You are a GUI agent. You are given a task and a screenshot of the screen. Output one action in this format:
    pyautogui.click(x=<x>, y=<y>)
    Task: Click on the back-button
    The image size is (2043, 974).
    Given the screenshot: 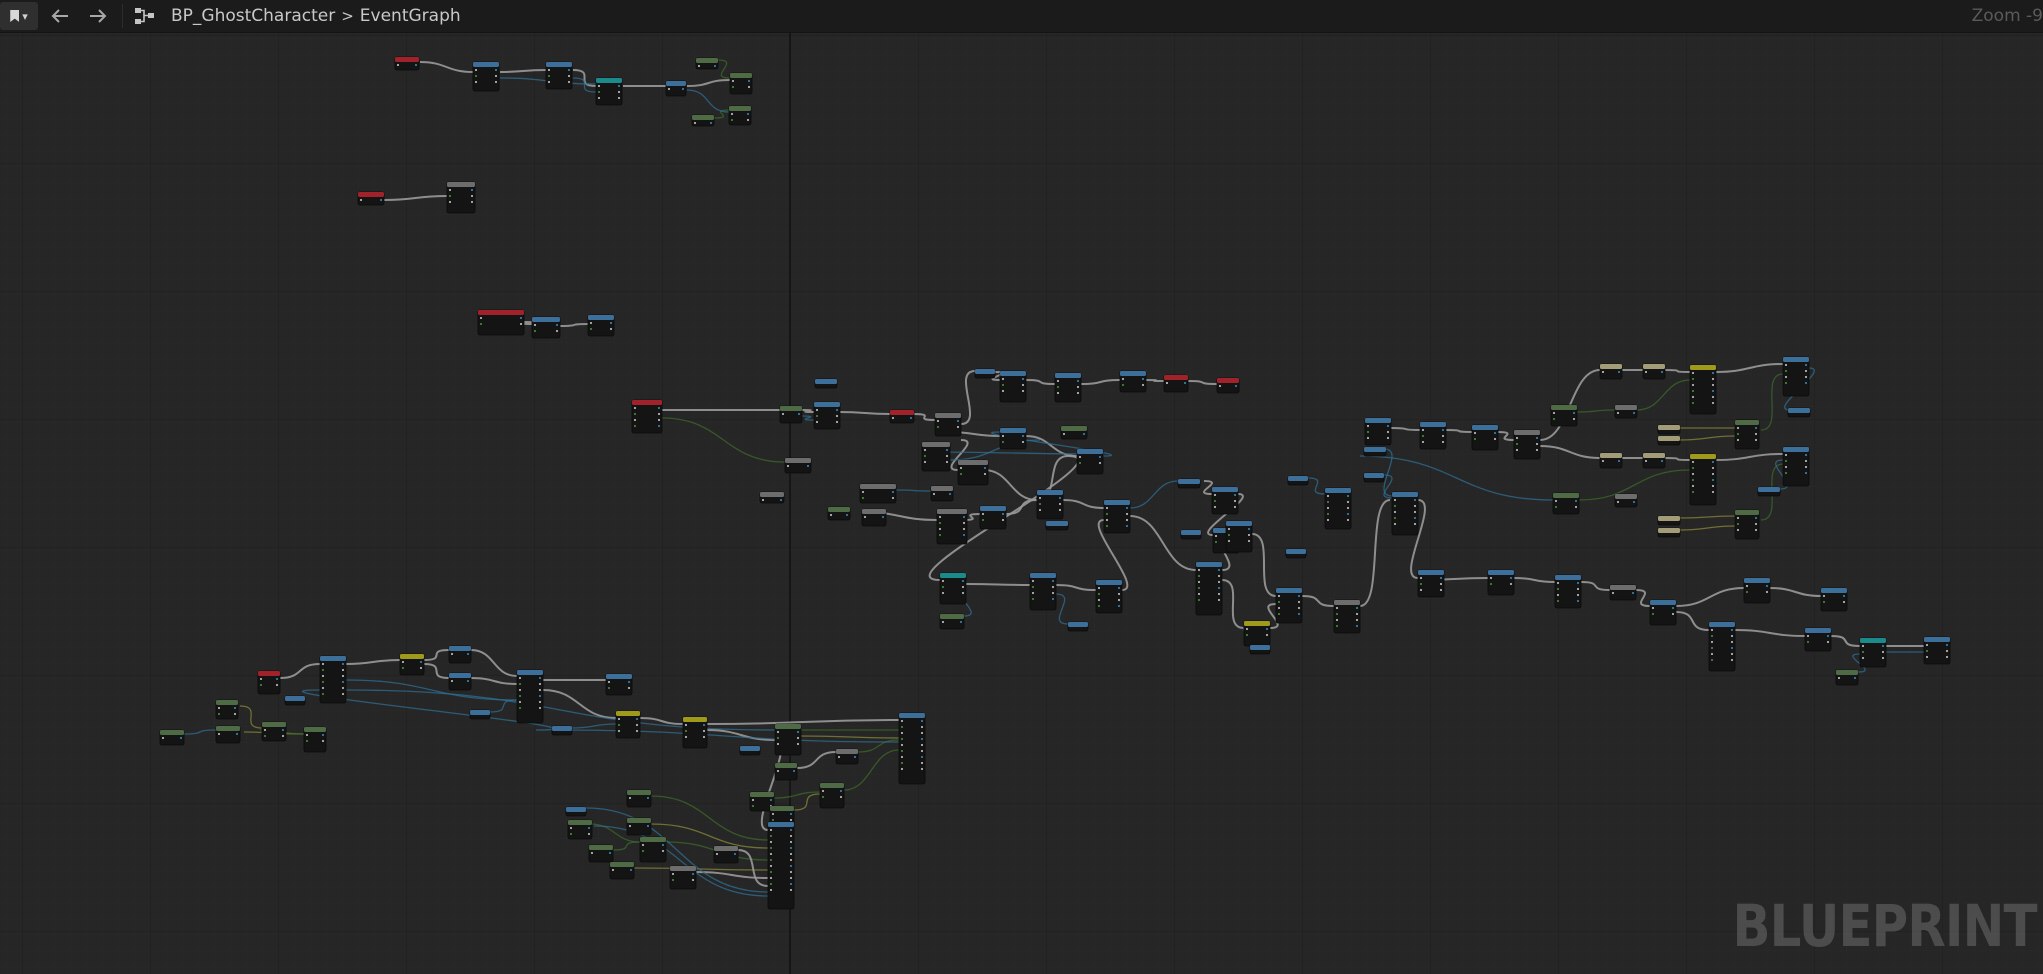 What is the action you would take?
    pyautogui.click(x=60, y=16)
    